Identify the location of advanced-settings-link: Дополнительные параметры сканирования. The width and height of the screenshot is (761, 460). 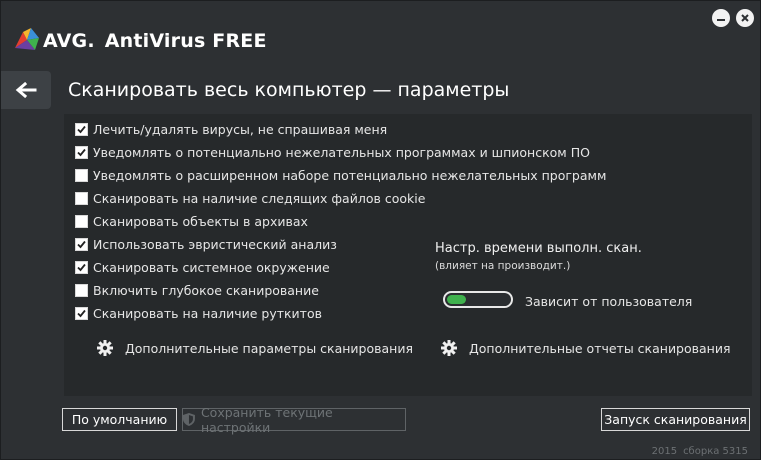
(255, 348).